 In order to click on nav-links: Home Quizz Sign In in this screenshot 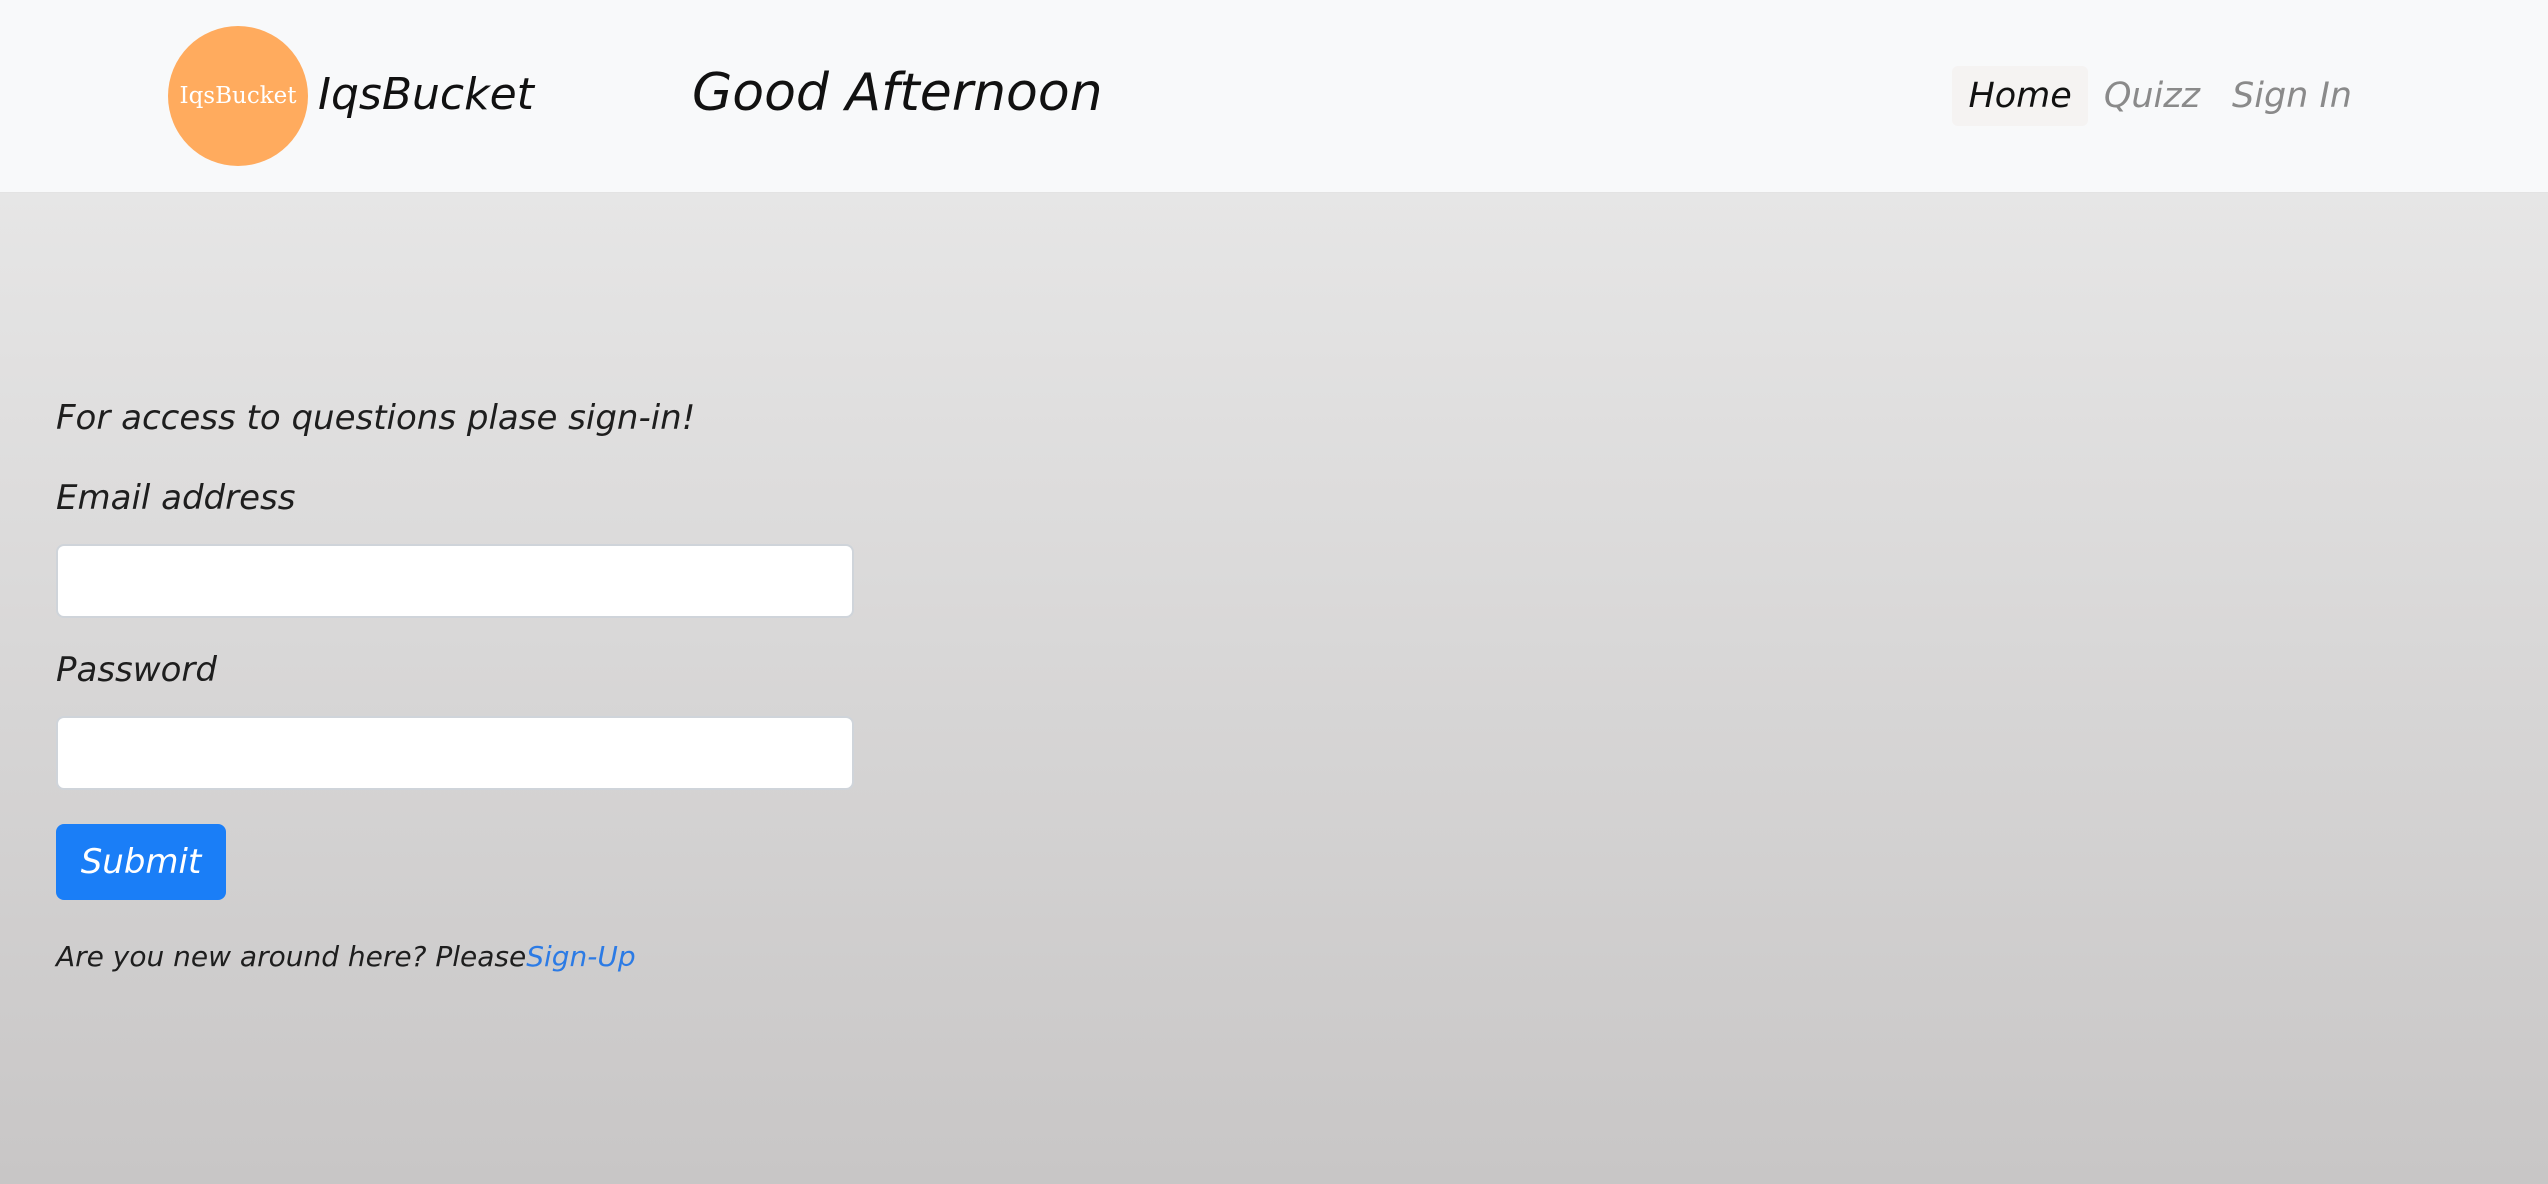, I will do `click(2160, 96)`.